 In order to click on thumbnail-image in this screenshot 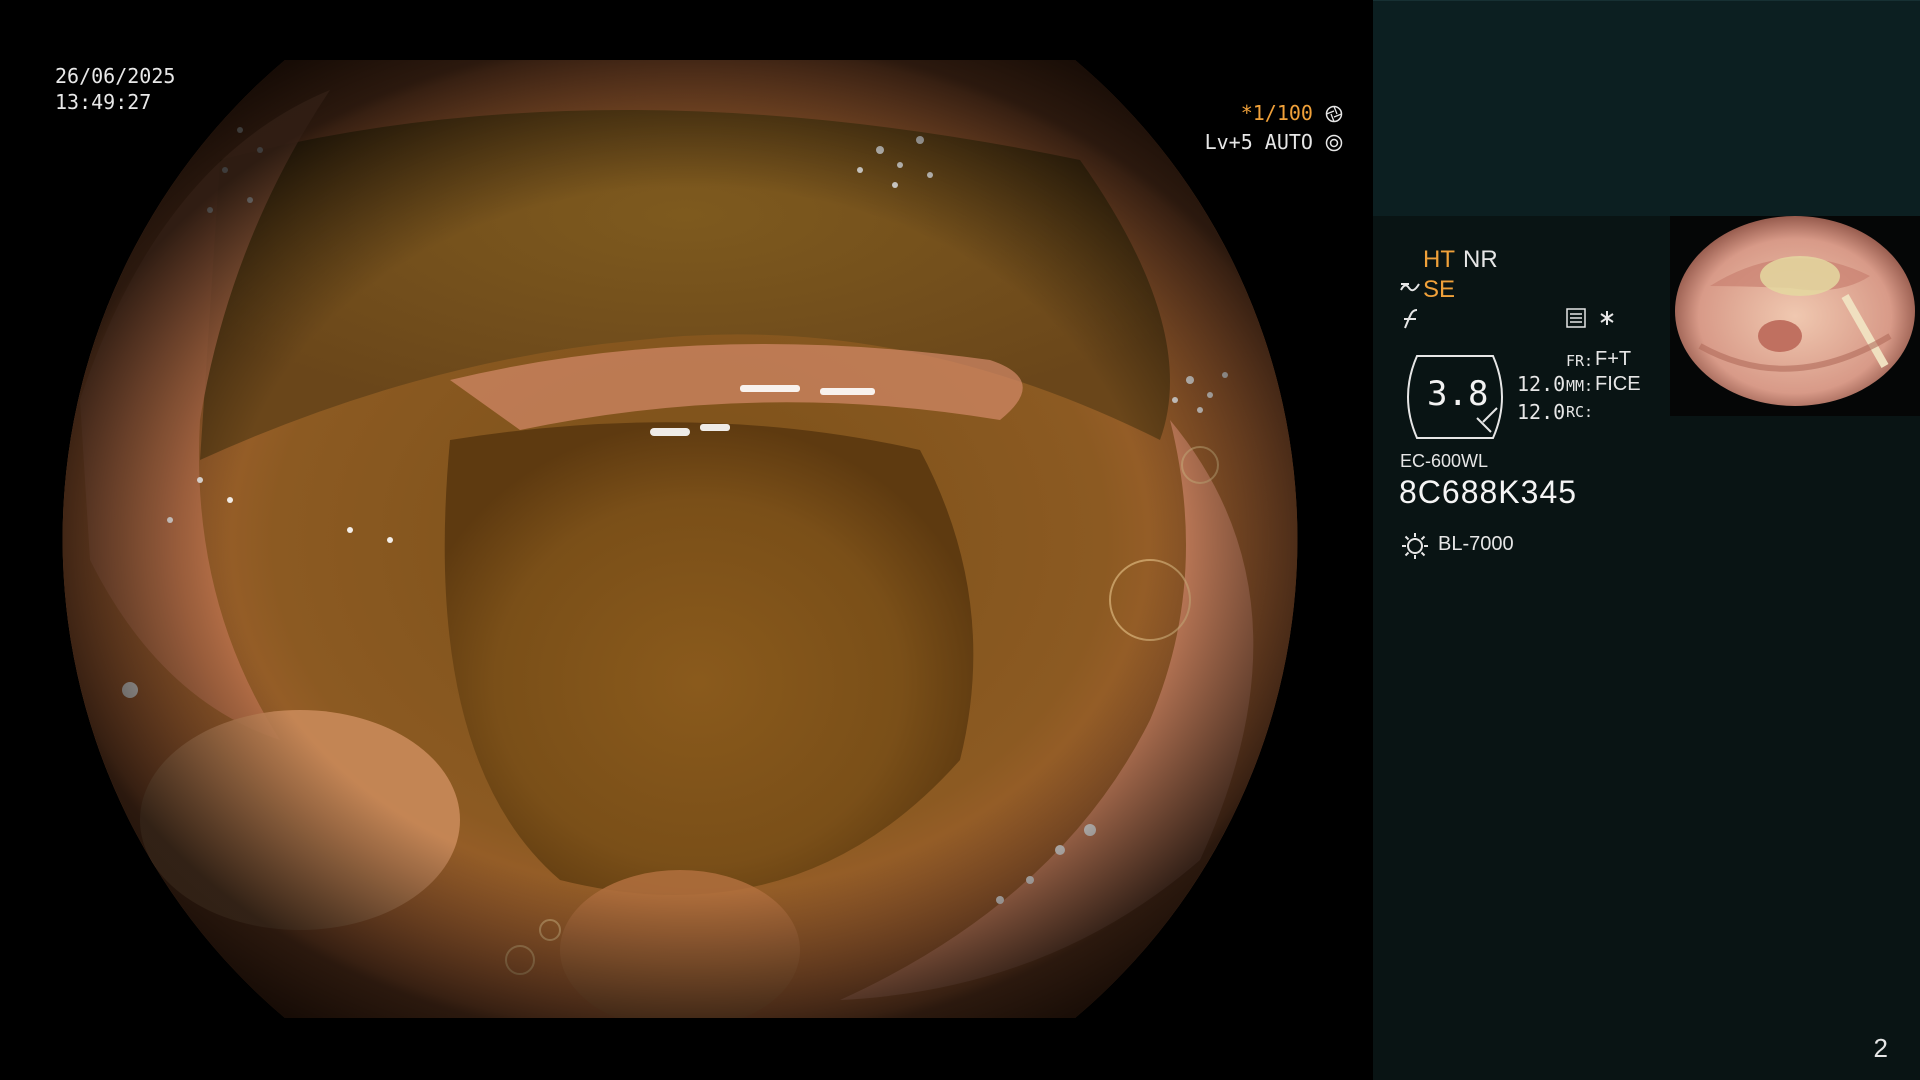, I will do `click(1795, 316)`.